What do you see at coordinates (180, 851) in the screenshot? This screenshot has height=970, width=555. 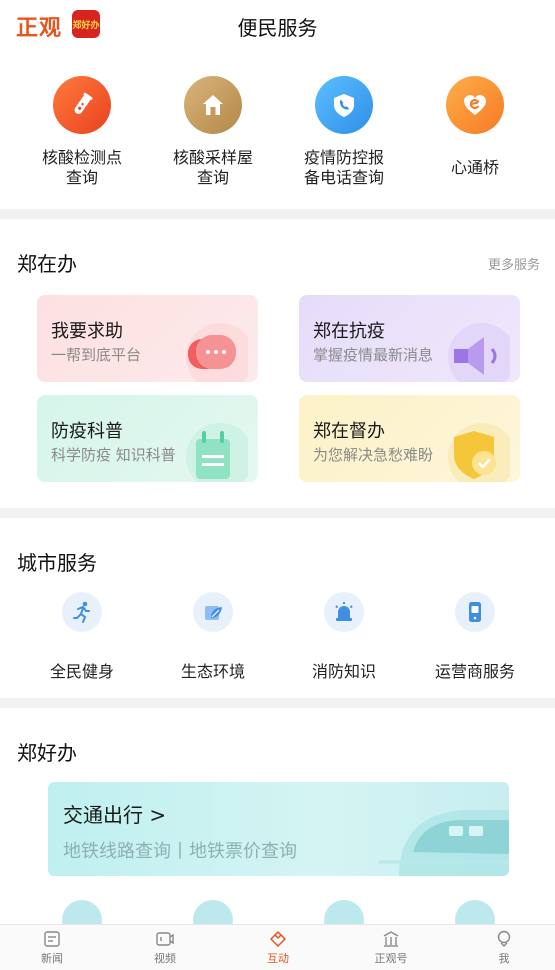 I see `banner-subtitle: 地铁线路查询丨地铁票价查询` at bounding box center [180, 851].